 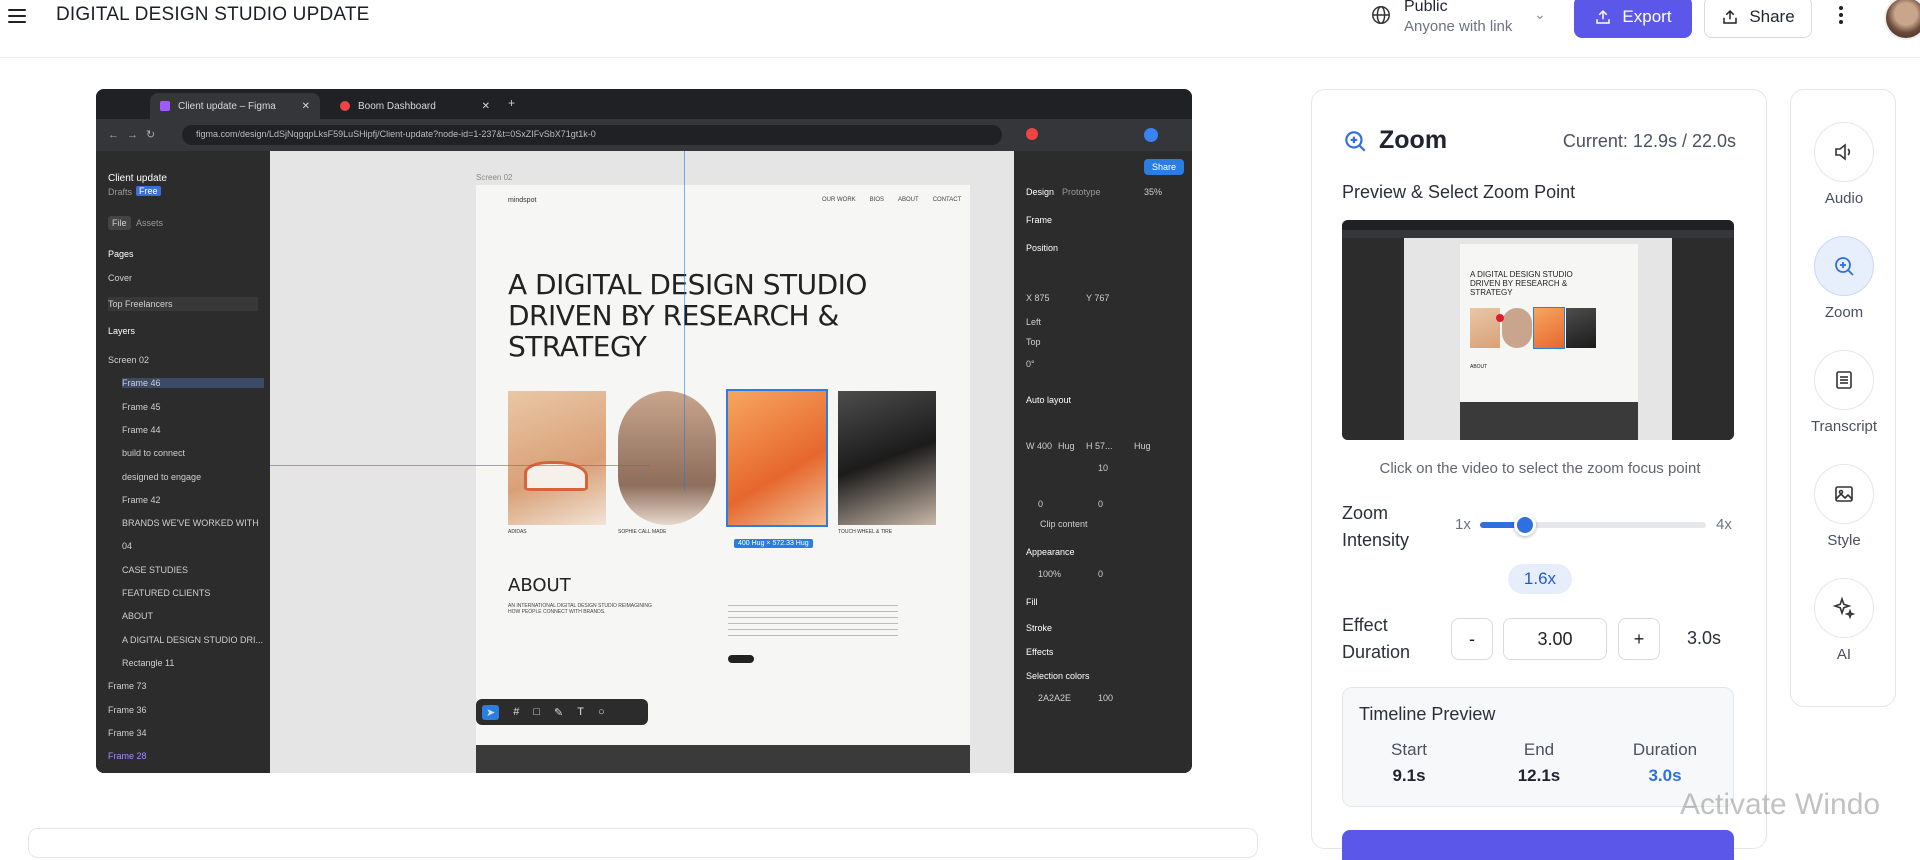 What do you see at coordinates (877, 200) in the screenshot?
I see `nav-item: BIOS` at bounding box center [877, 200].